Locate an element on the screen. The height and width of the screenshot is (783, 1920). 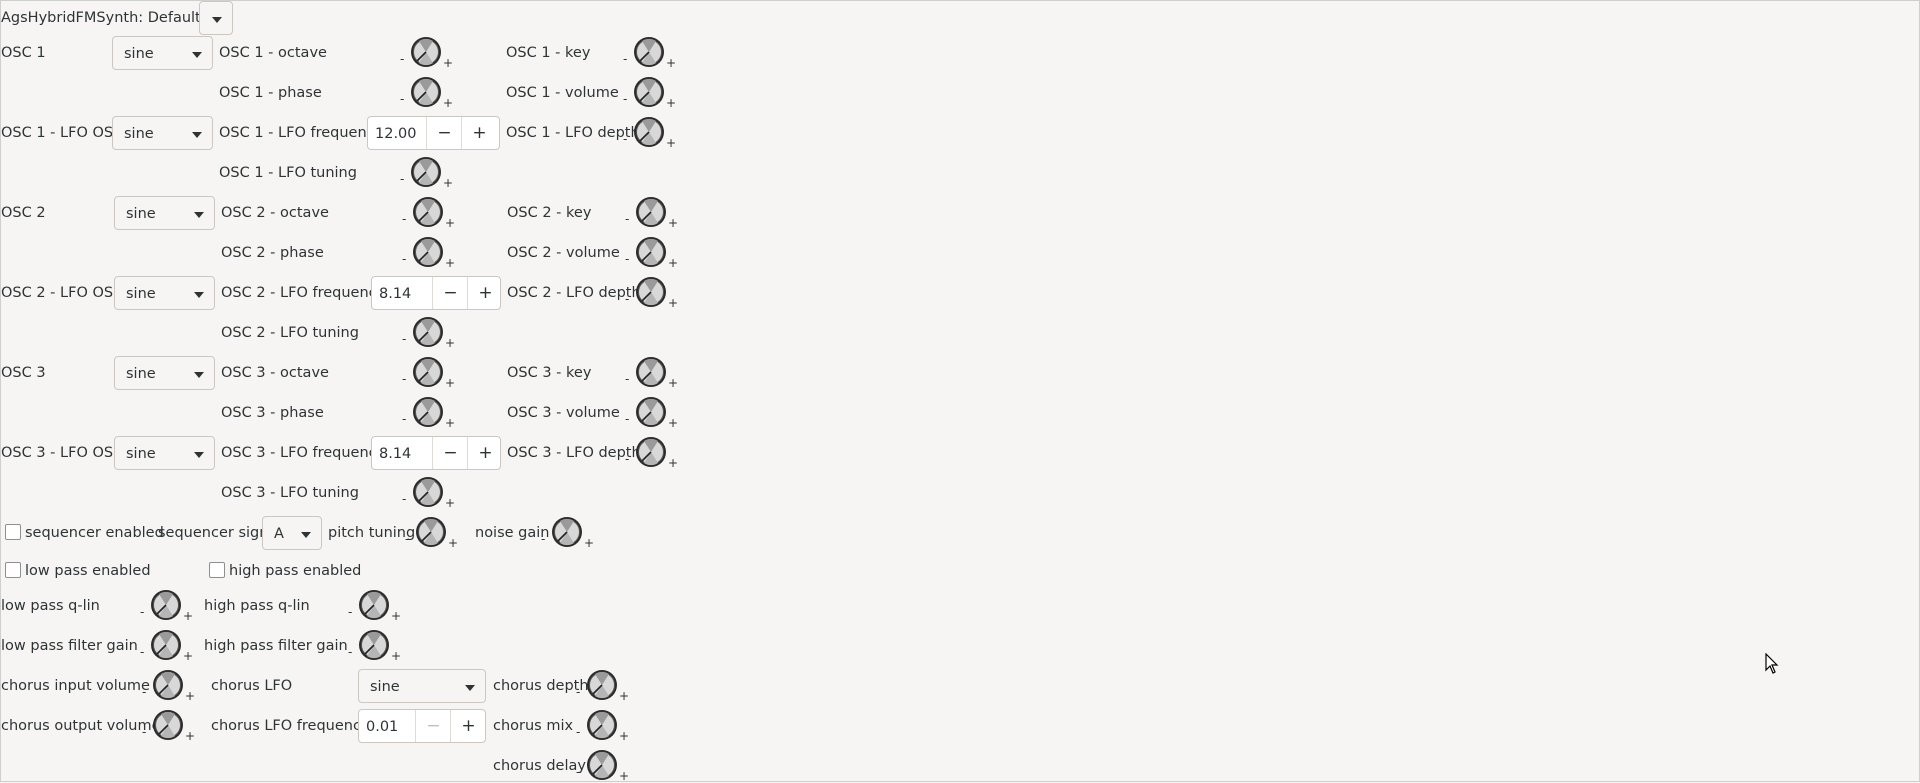
chorus-lfo-freq-spin: 0.01 − + is located at coordinates (422, 726).